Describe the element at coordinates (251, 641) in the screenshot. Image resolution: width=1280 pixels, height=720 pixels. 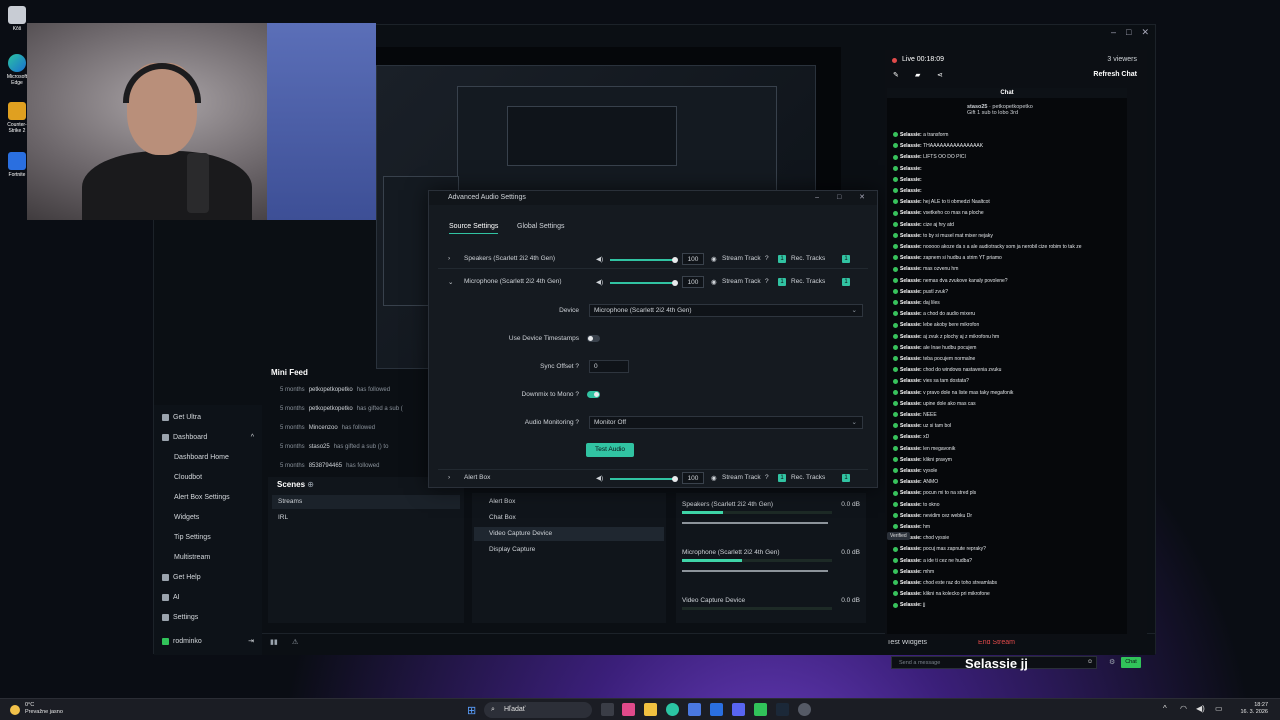
I see `logout-icon: ⇥` at that location.